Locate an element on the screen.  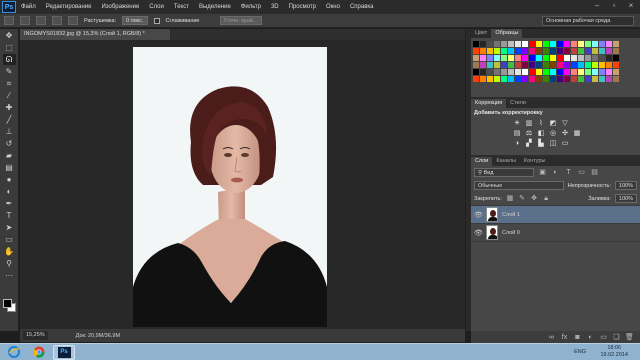
mask-icon: ◙ is located at coordinates (577, 337).